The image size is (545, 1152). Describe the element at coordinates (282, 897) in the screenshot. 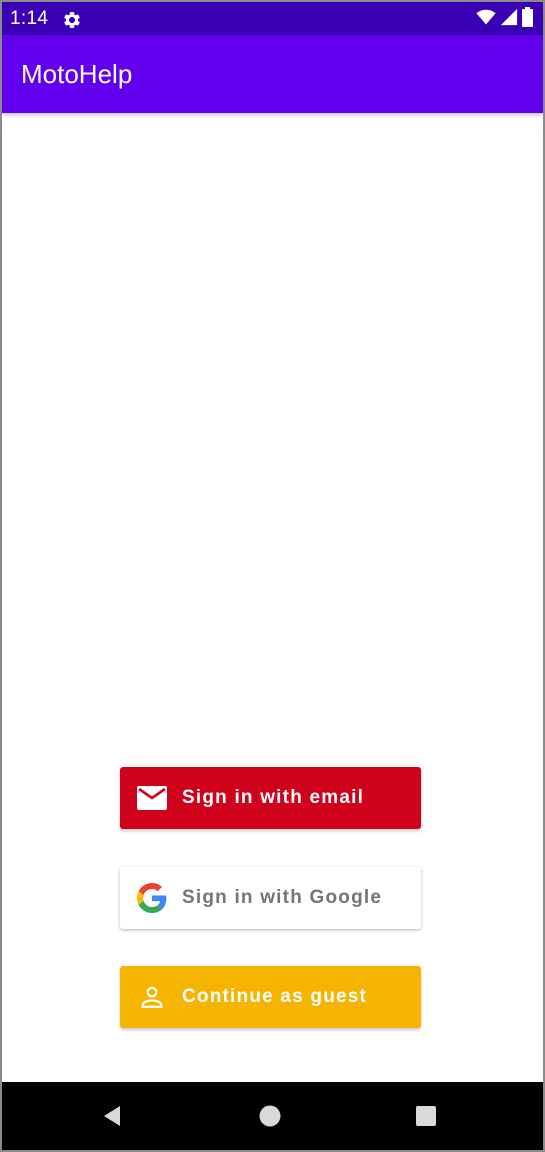

I see `sign-in-google-label: Sign in with Google` at that location.